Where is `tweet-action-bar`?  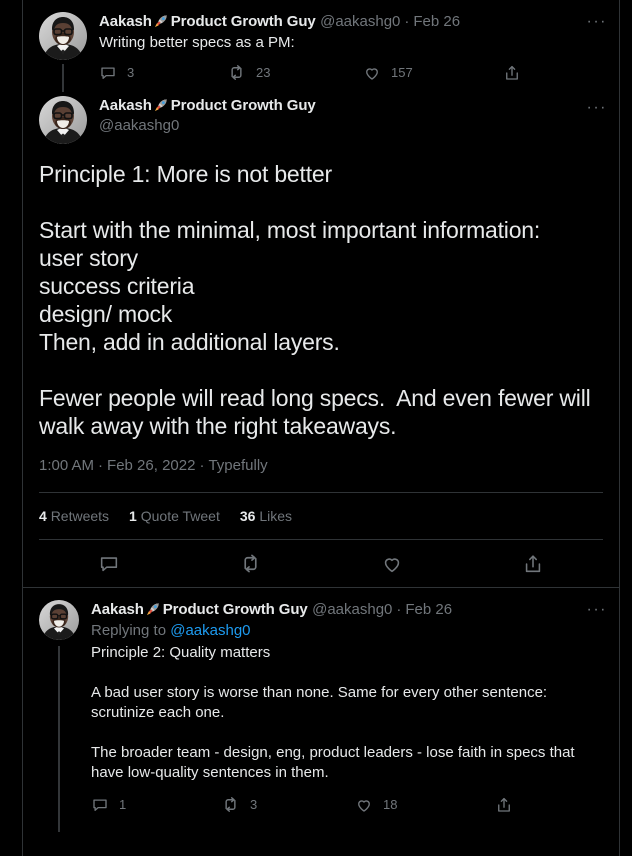
tweet-action-bar is located at coordinates (321, 563).